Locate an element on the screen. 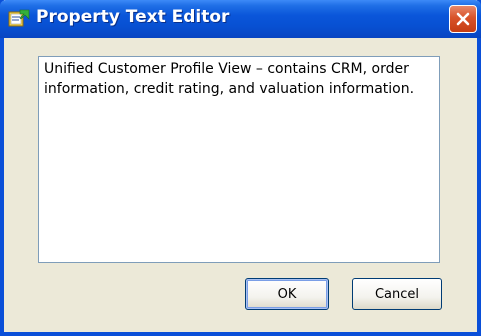 The height and width of the screenshot is (336, 481). close-icon is located at coordinates (463, 19).